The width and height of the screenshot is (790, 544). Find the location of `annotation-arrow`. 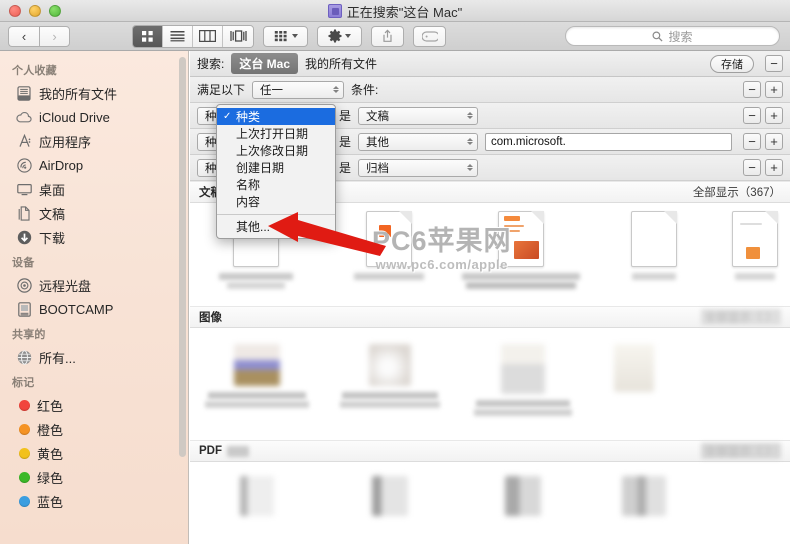

annotation-arrow is located at coordinates (329, 237).